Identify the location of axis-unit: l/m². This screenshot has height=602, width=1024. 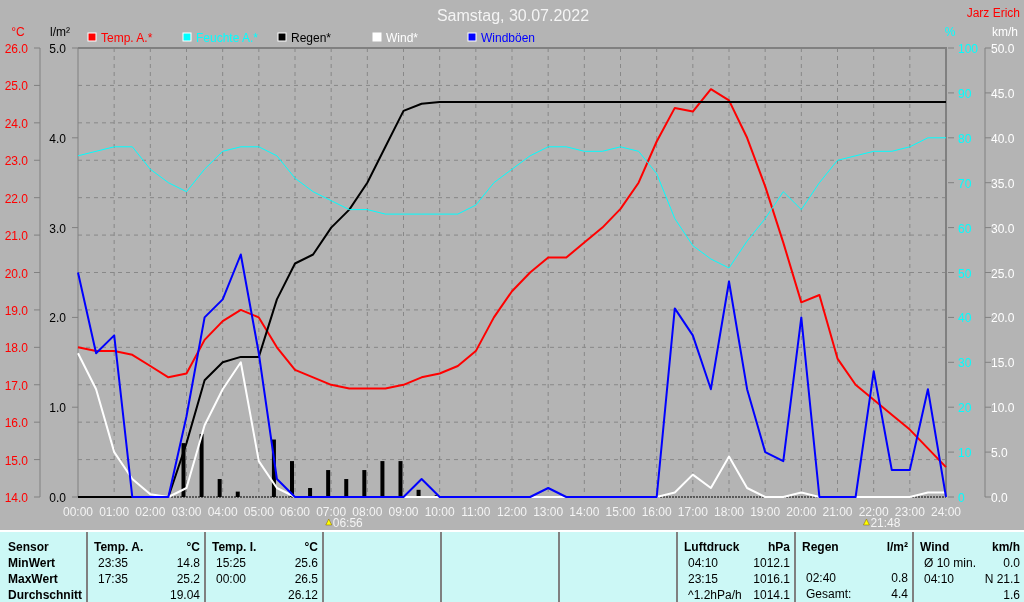
(60, 32).